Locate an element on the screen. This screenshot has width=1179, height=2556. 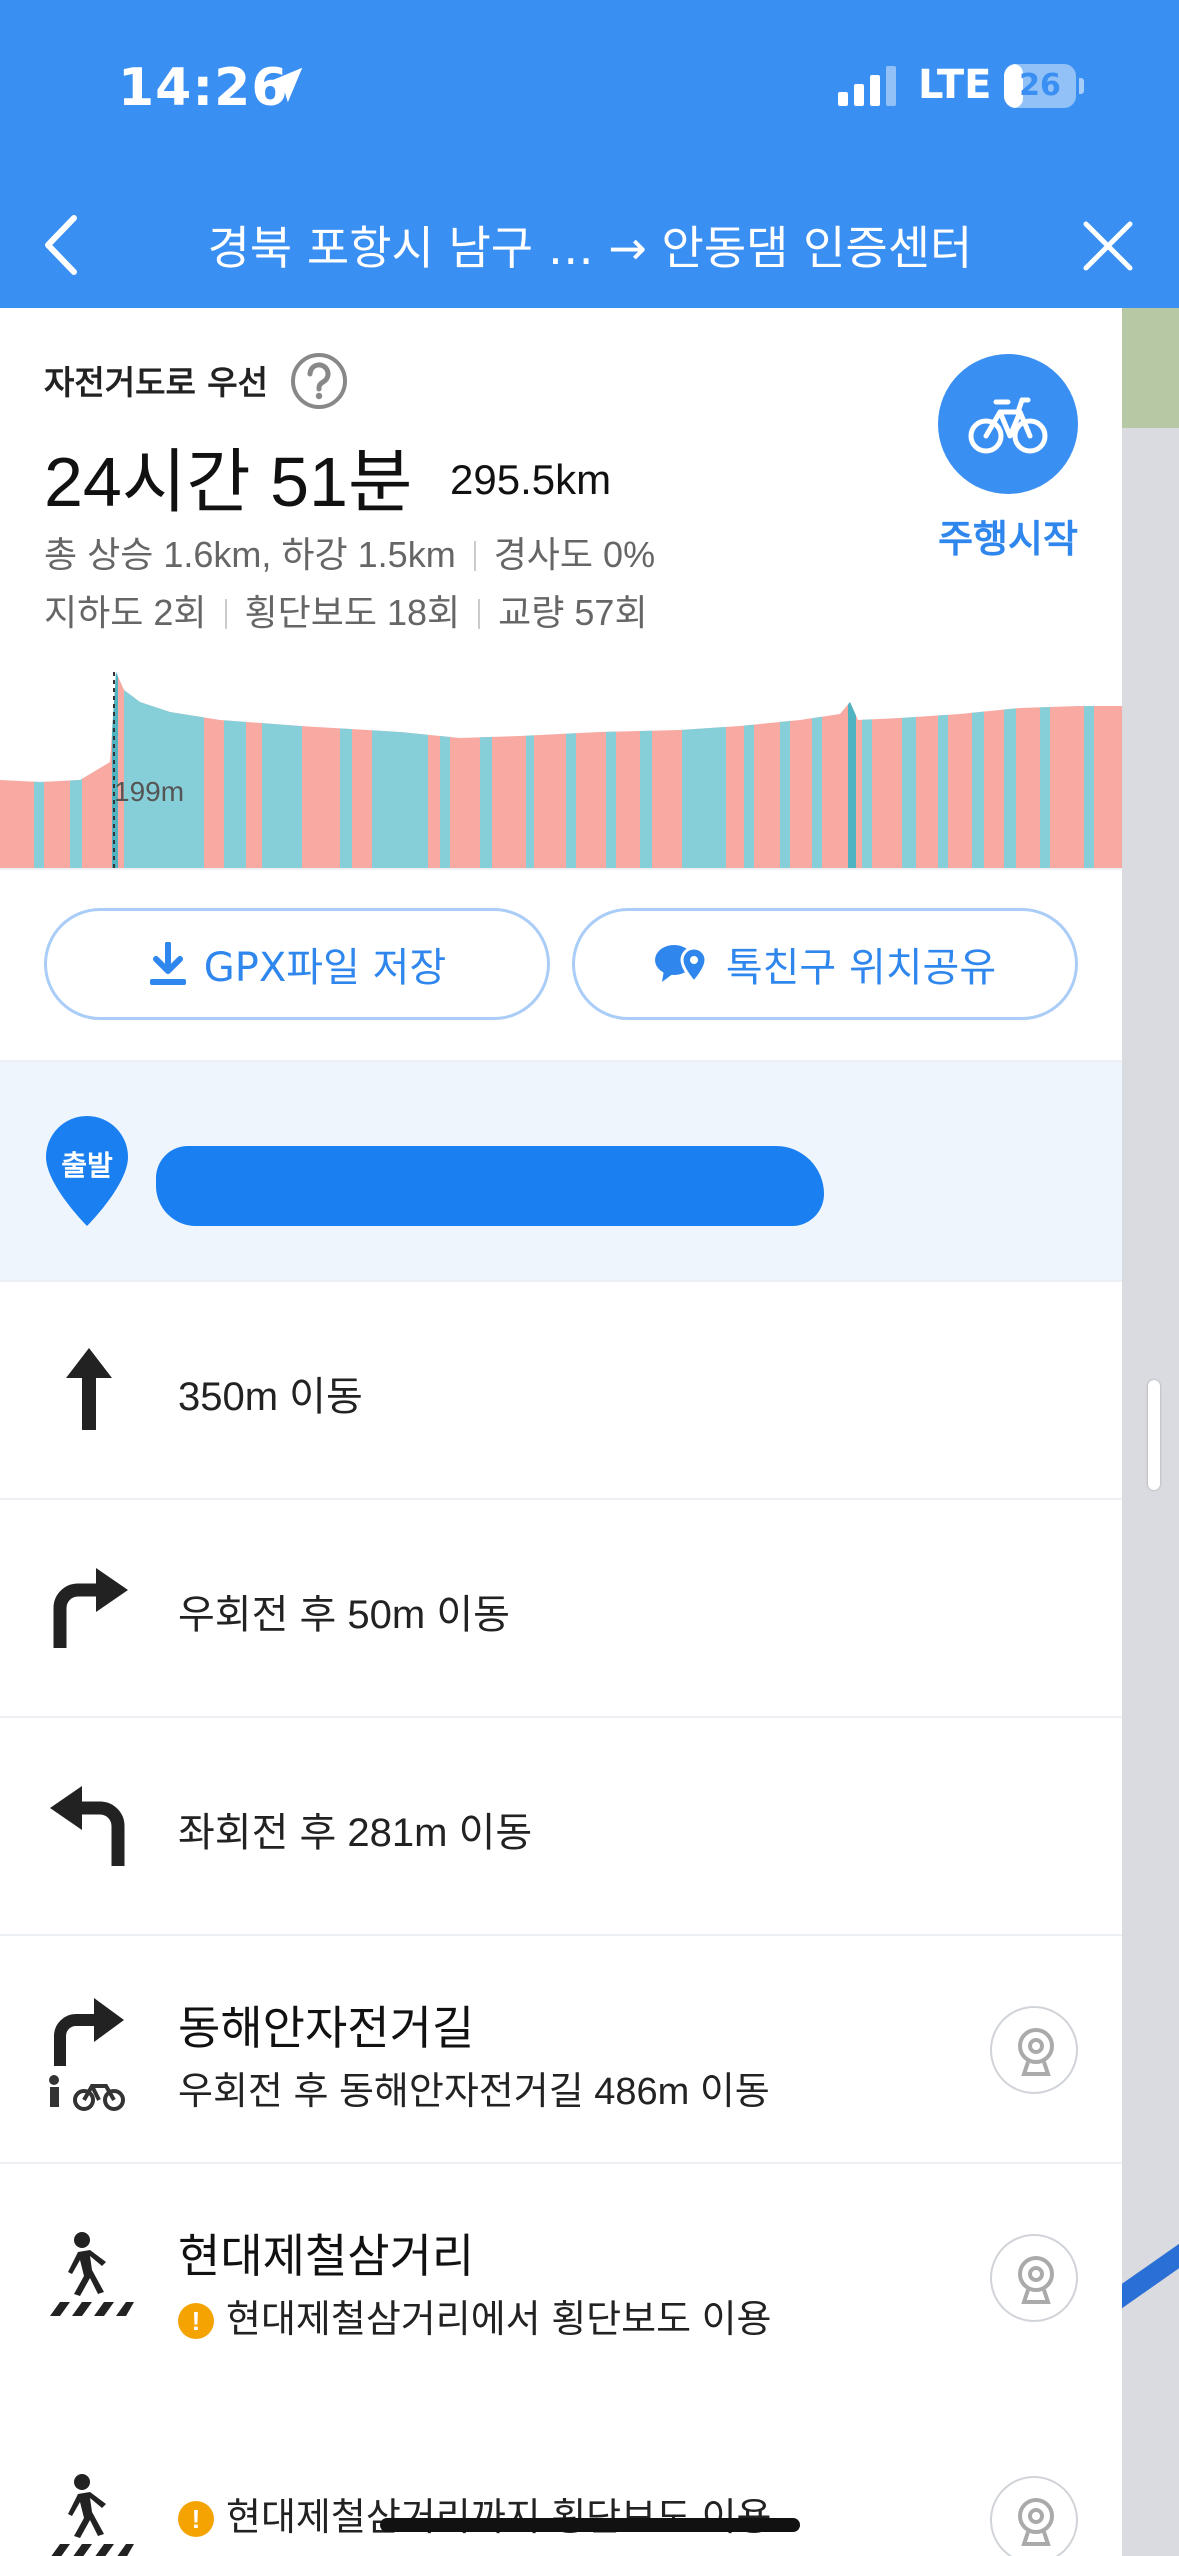
ascent-descent: 총 상승 1.6km, 하강 1.5km is located at coordinates (250, 554).